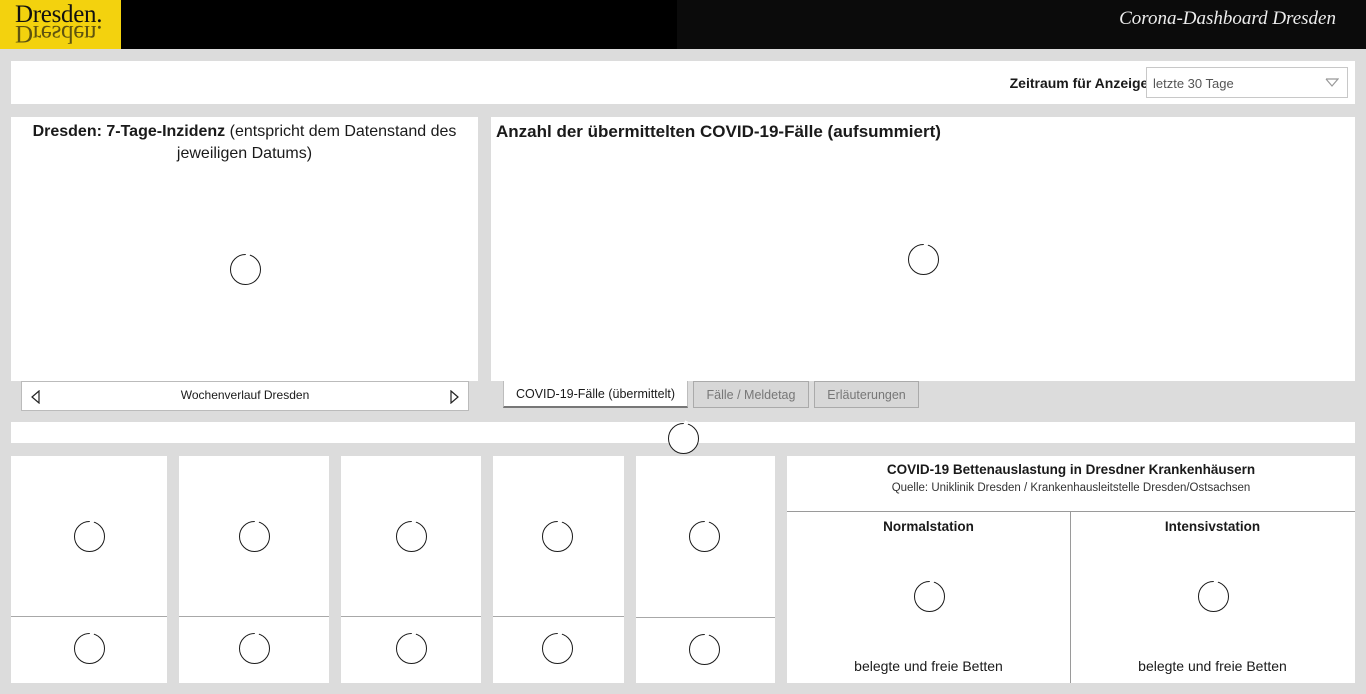  I want to click on normal-ward-title: Normalstation, so click(928, 526).